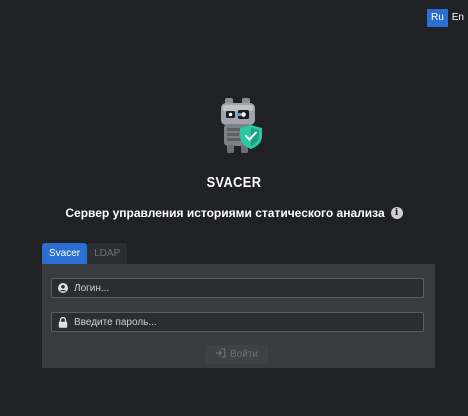 This screenshot has width=468, height=416. I want to click on password-field, so click(237, 322).